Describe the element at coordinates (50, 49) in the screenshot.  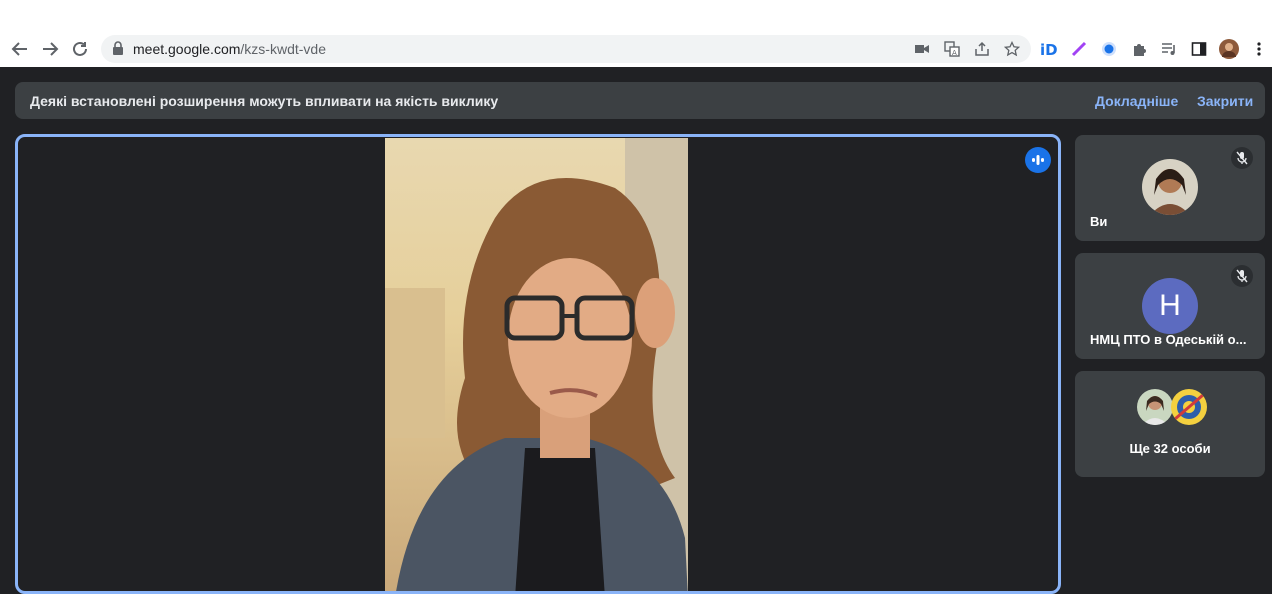
I see `forward-icon` at that location.